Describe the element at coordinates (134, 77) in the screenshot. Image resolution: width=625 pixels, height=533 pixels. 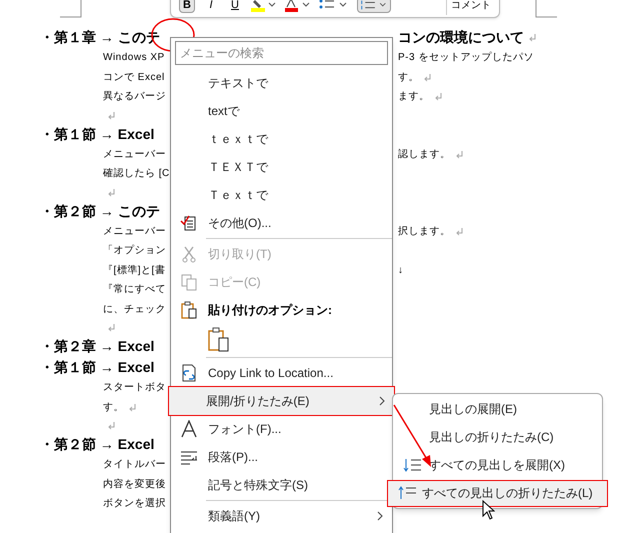
I see `body-text: コンで Excel` at that location.